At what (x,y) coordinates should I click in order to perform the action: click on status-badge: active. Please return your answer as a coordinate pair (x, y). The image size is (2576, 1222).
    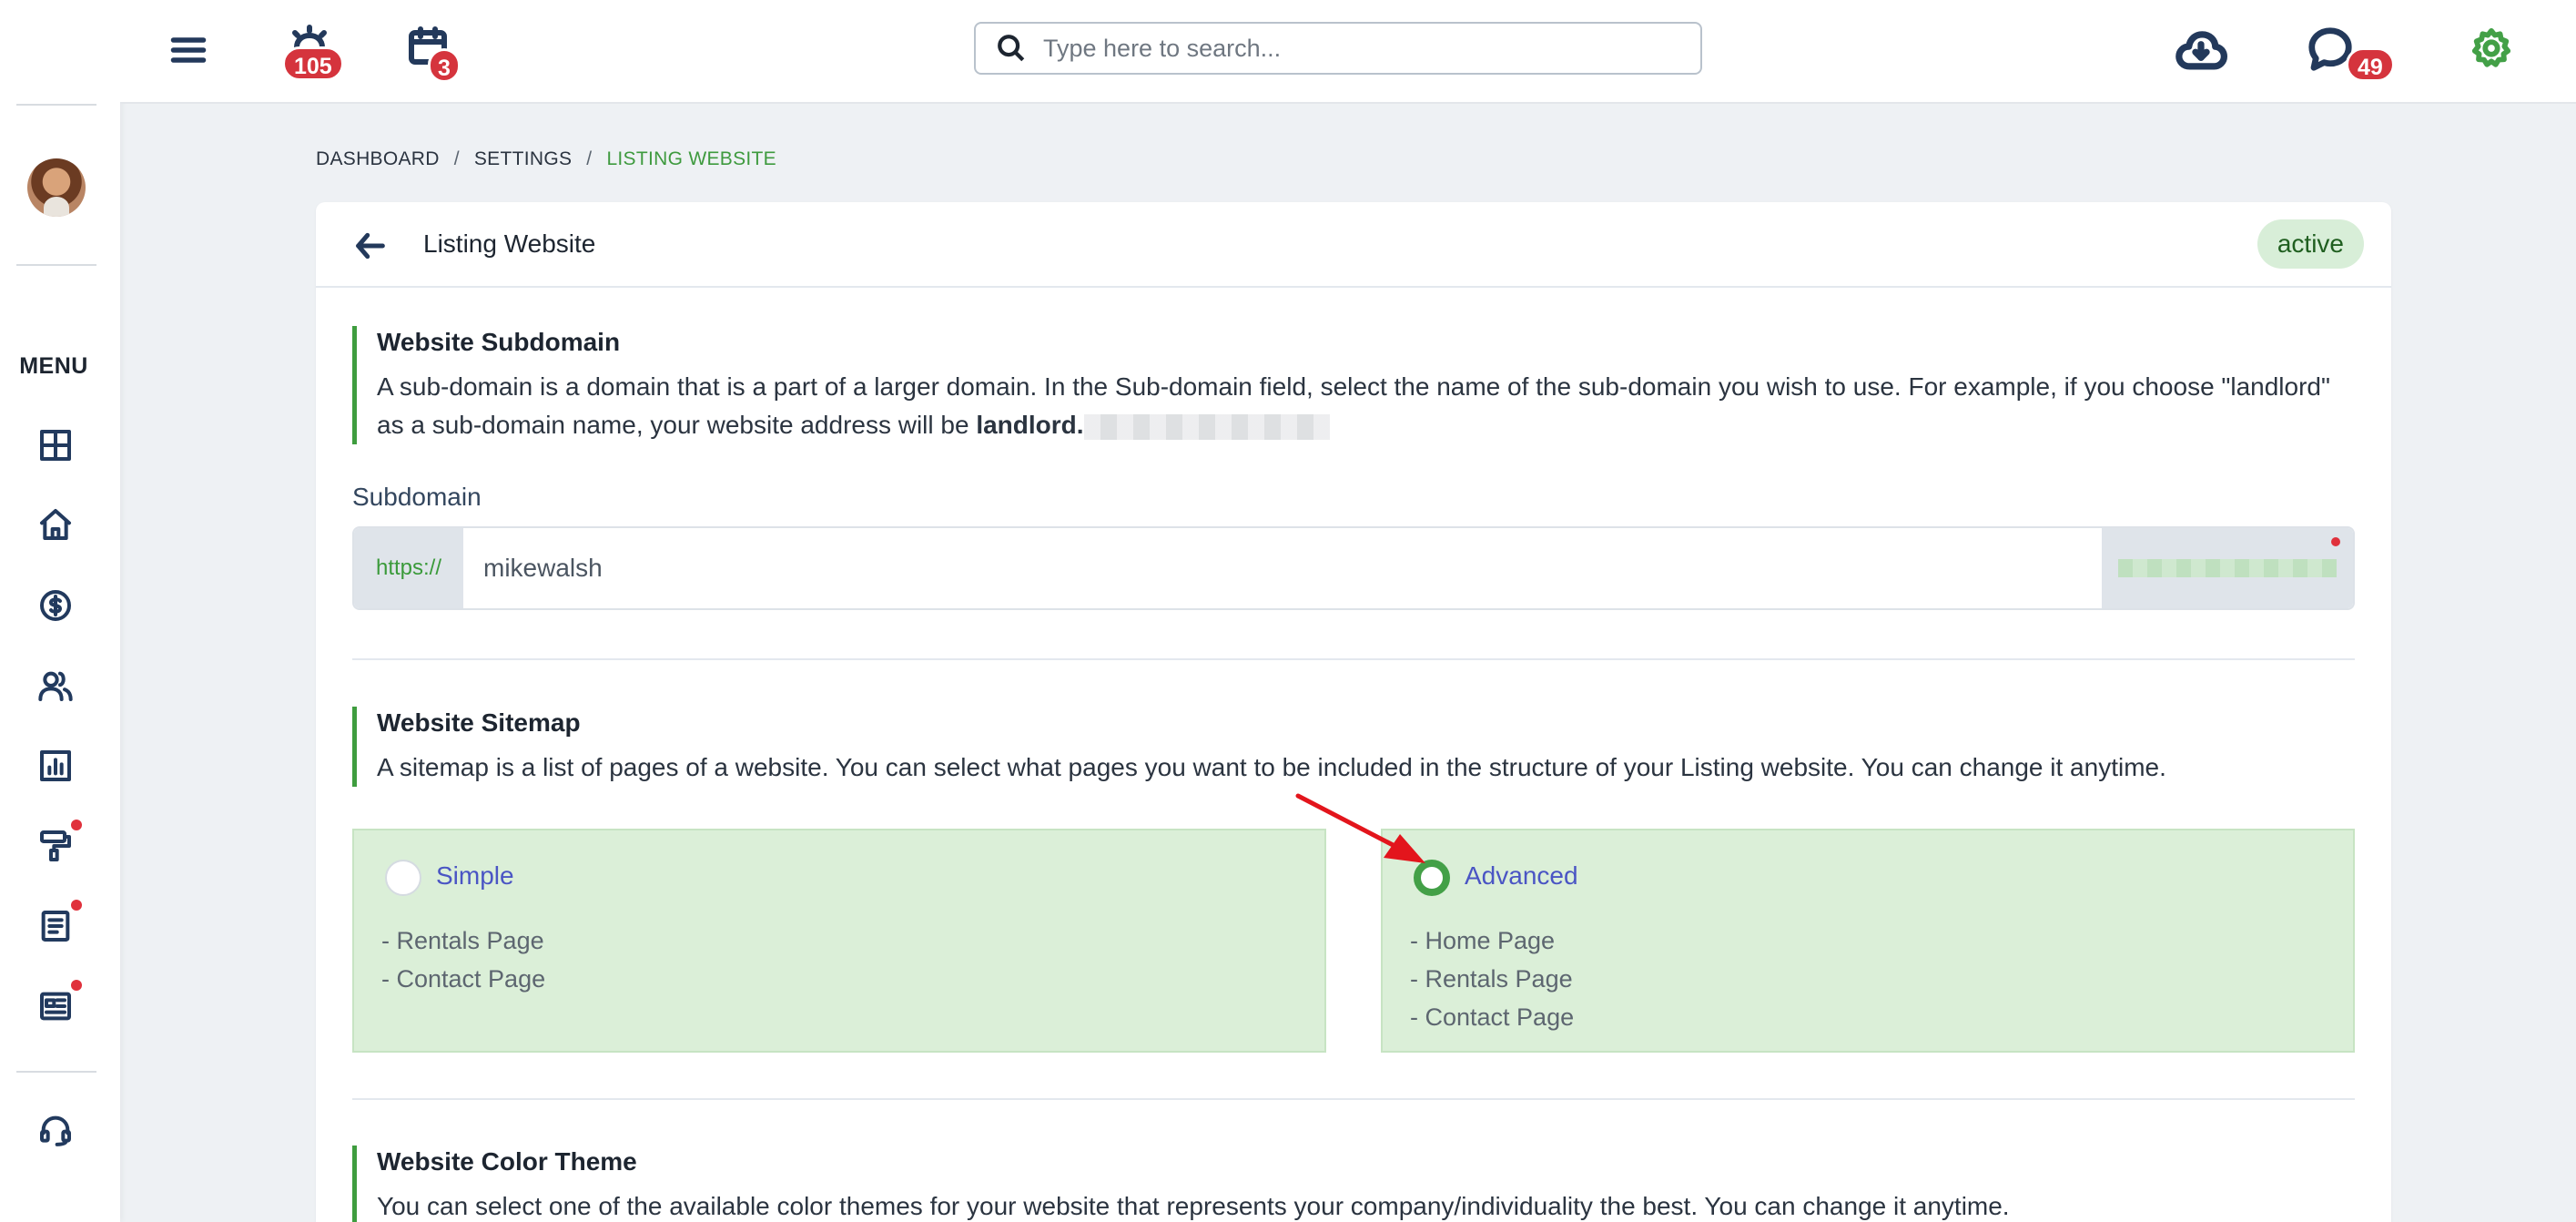
    Looking at the image, I should click on (2310, 244).